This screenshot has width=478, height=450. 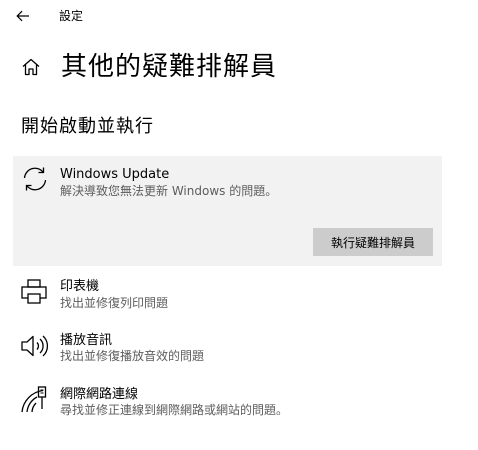 What do you see at coordinates (35, 179) in the screenshot?
I see `sync-icon` at bounding box center [35, 179].